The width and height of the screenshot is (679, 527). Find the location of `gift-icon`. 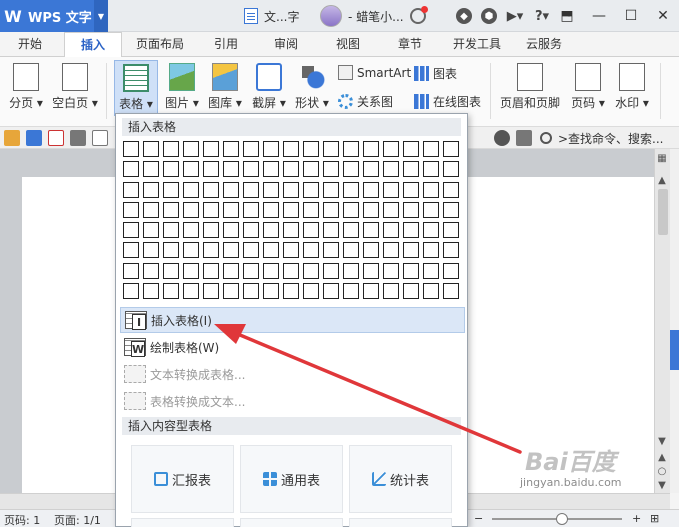

gift-icon is located at coordinates (418, 15).